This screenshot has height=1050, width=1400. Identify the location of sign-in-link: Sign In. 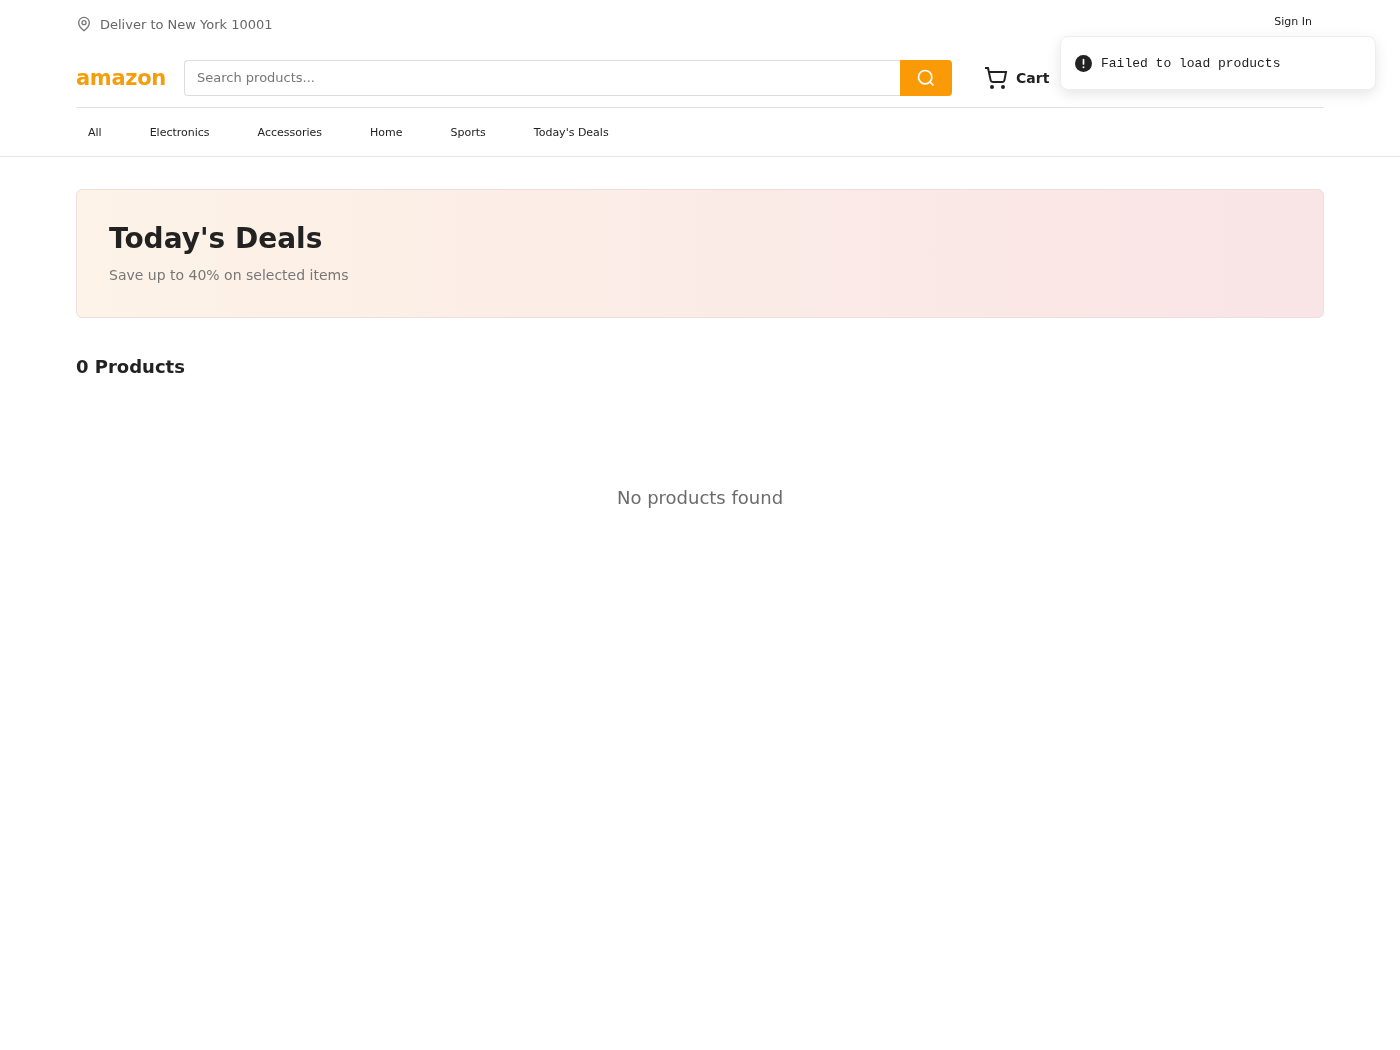
(1293, 21).